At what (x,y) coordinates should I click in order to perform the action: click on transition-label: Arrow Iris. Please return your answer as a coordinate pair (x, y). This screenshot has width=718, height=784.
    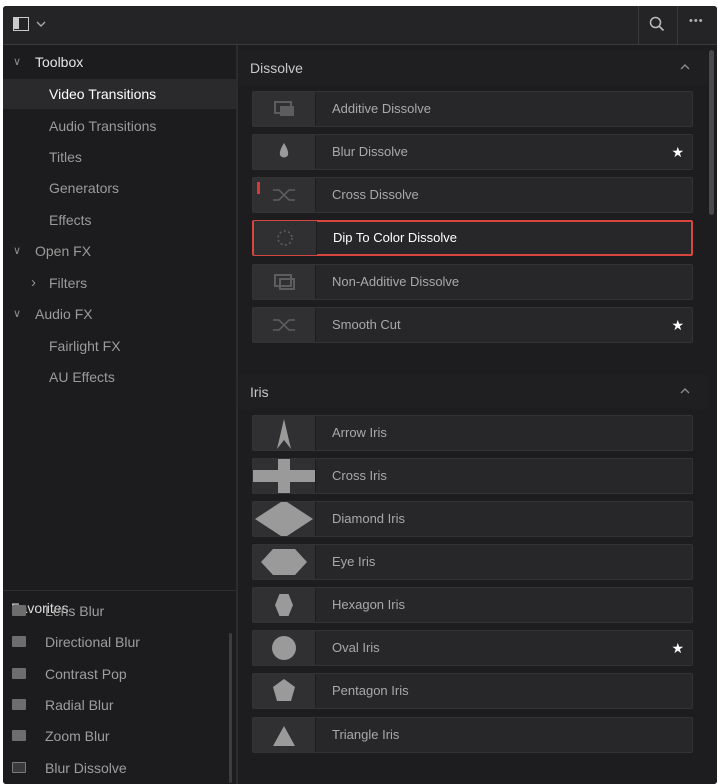
    Looking at the image, I should click on (359, 432).